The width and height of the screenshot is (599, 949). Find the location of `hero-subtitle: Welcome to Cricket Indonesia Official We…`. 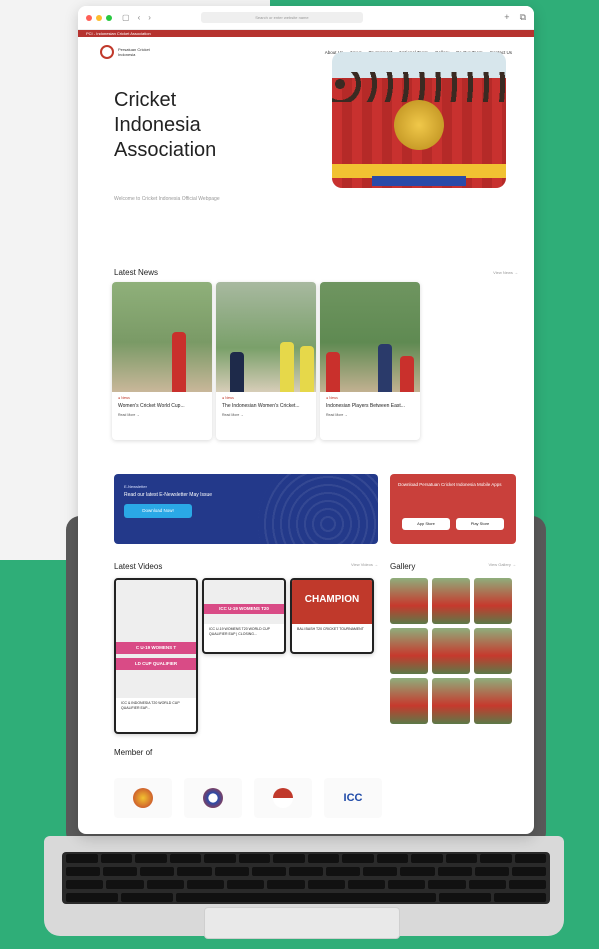

hero-subtitle: Welcome to Cricket Indonesia Official We… is located at coordinates (167, 199).